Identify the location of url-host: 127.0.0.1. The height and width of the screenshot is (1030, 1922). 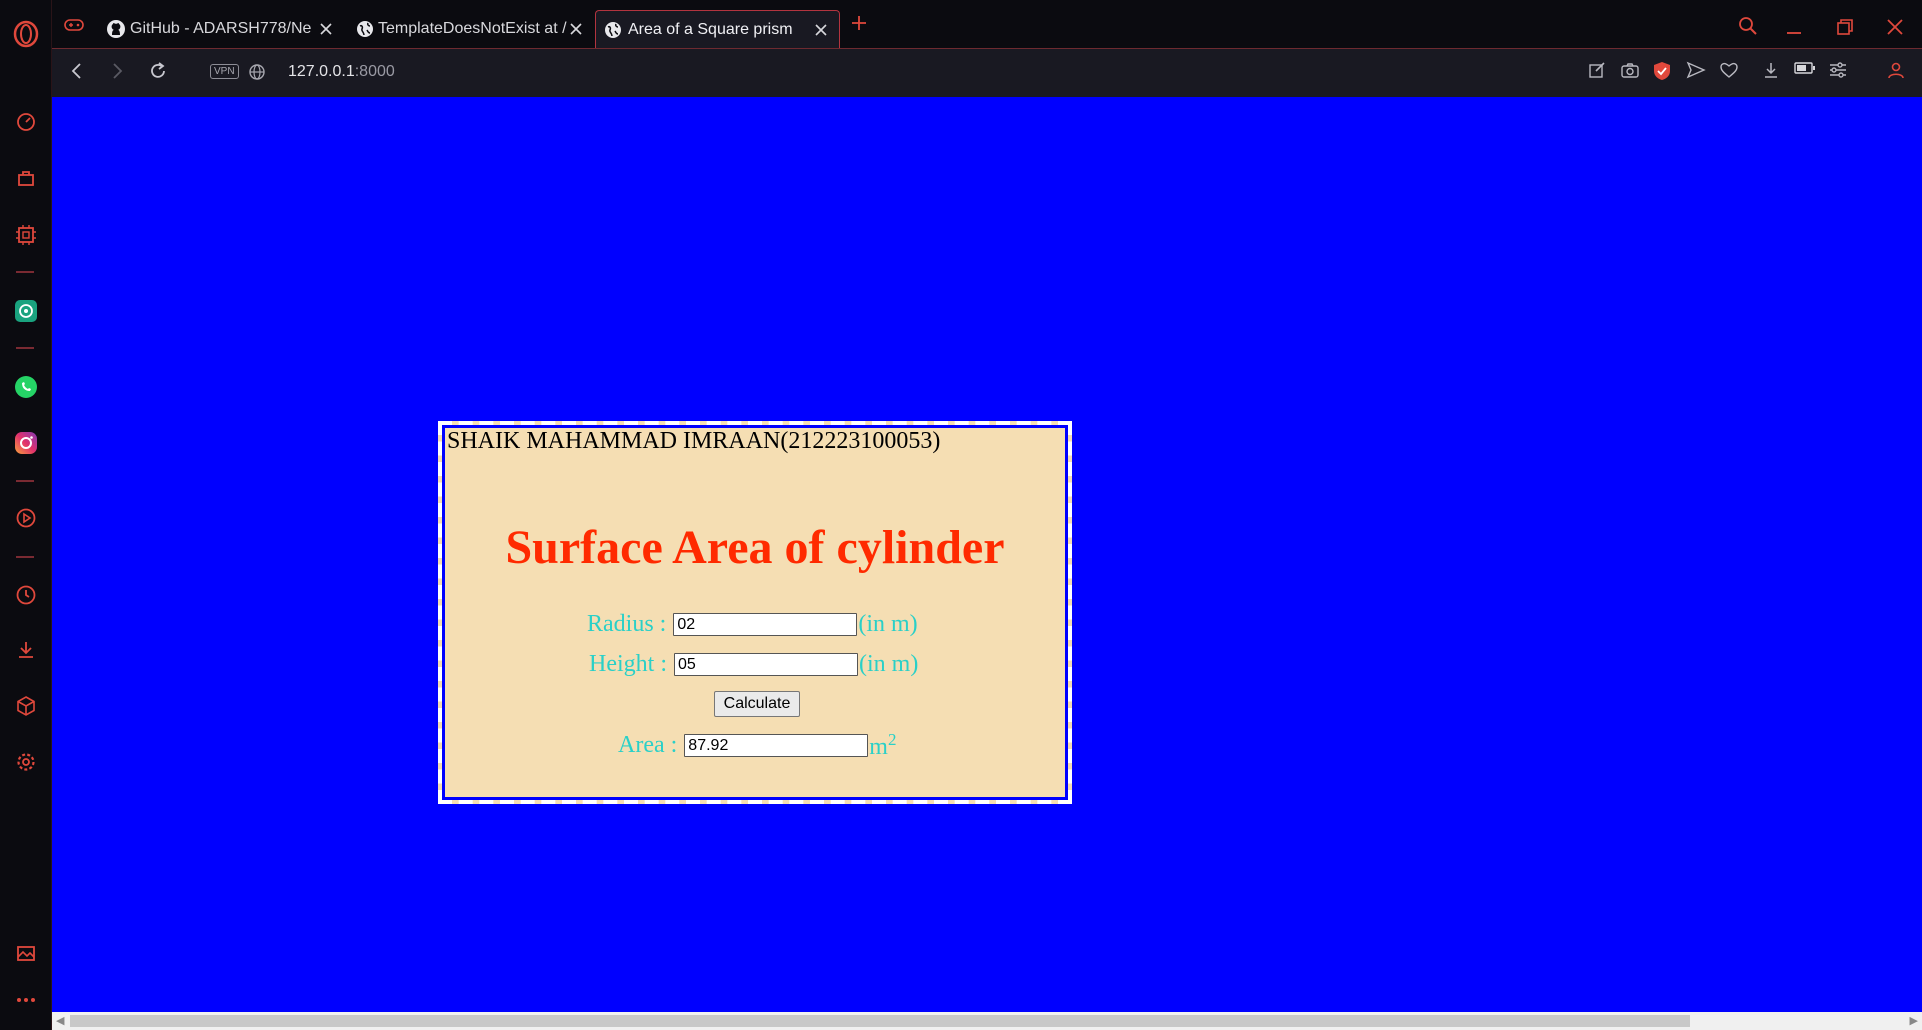
(321, 71).